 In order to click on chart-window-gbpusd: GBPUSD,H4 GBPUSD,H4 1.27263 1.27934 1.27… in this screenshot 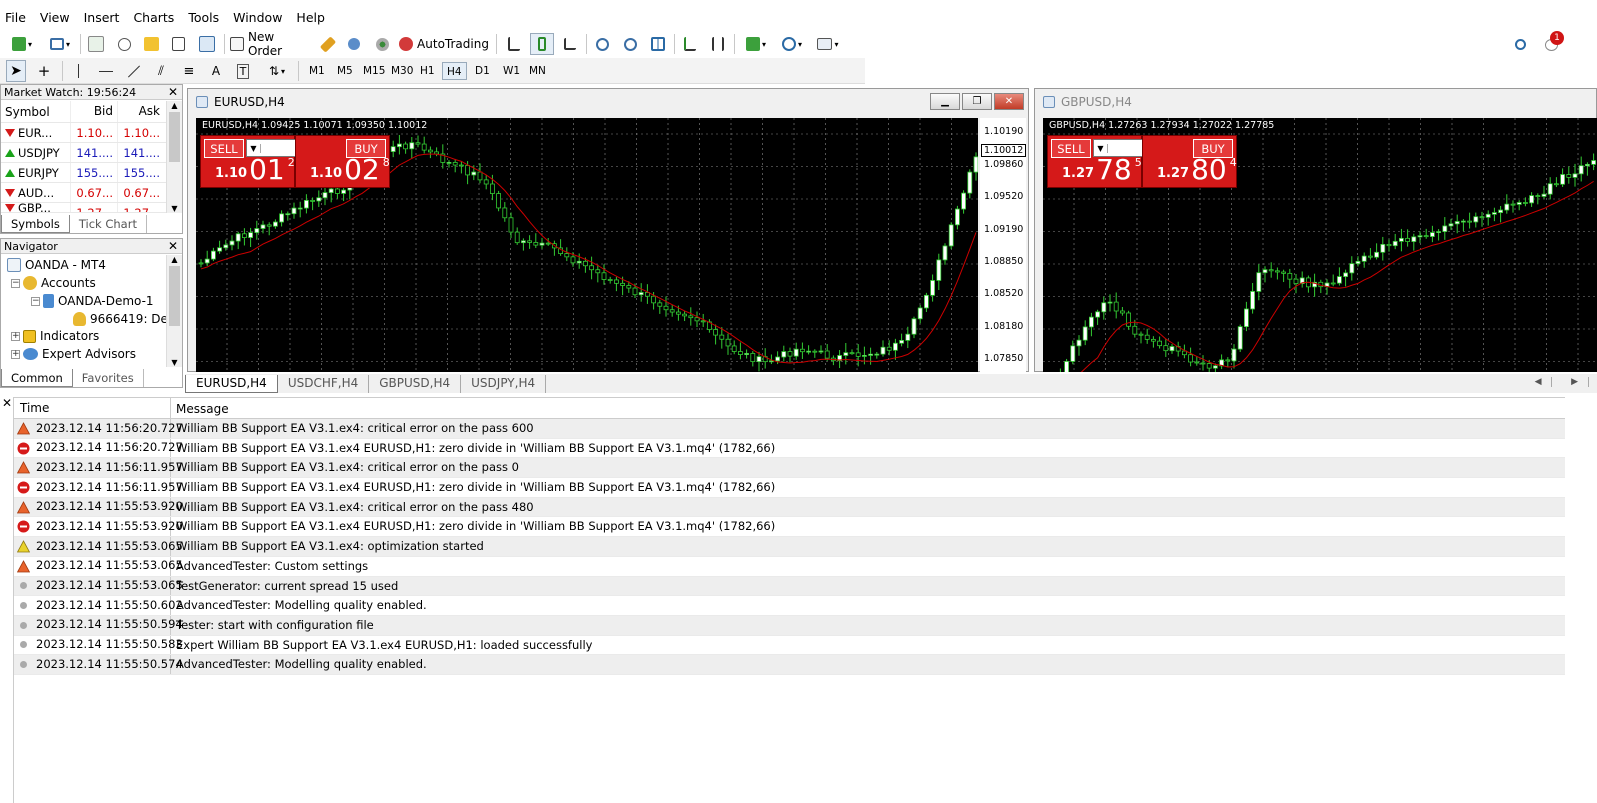, I will do `click(1315, 230)`.